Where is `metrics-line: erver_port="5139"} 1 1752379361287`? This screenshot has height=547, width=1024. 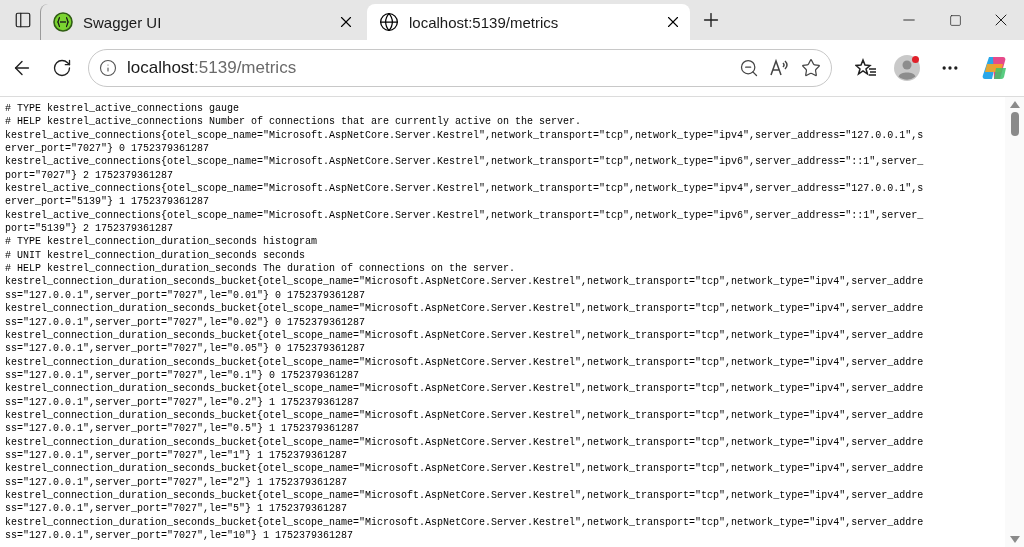 metrics-line: erver_port="5139"} 1 1752379361287 is located at coordinates (108, 202).